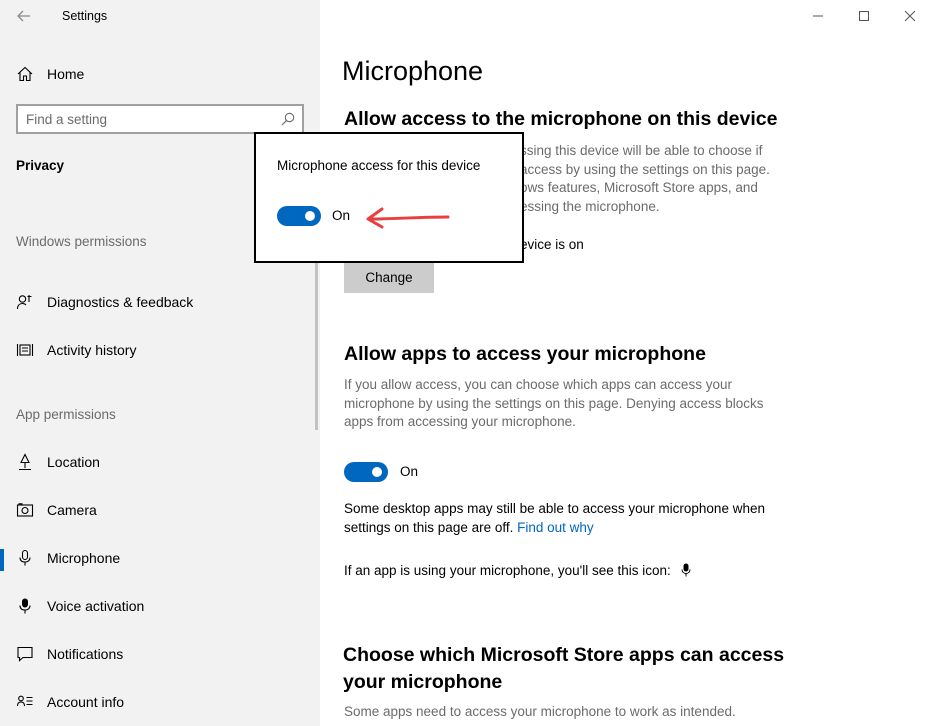  I want to click on device-microphone-toggle-label: On, so click(341, 215).